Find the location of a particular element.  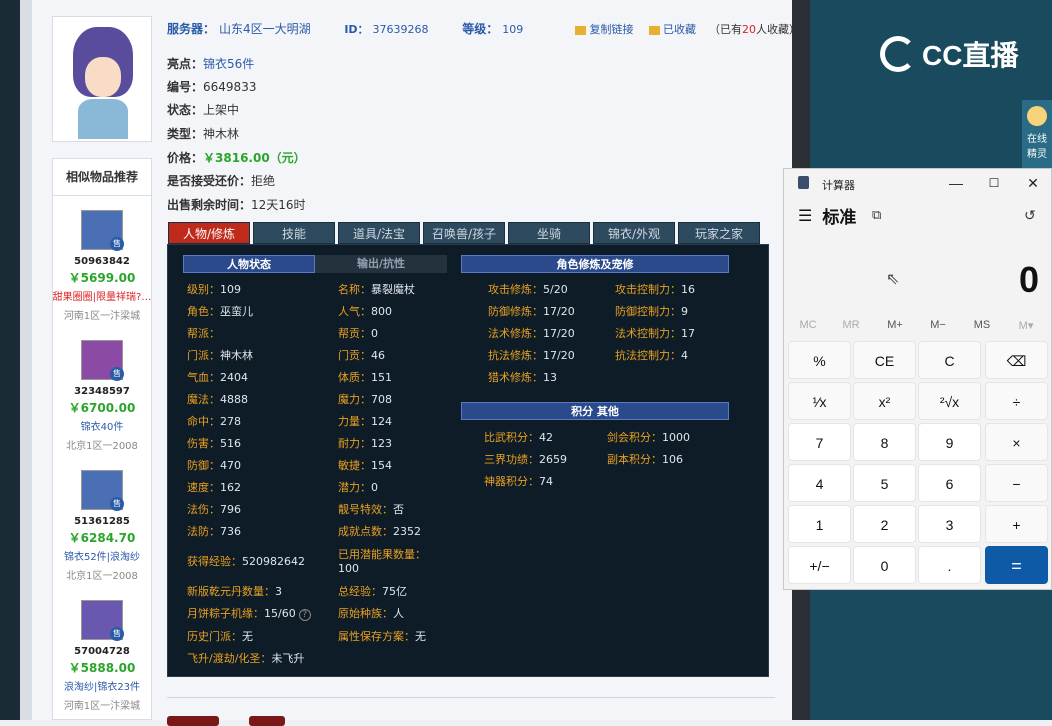

calc-key-4-2: 3 is located at coordinates (949, 524).